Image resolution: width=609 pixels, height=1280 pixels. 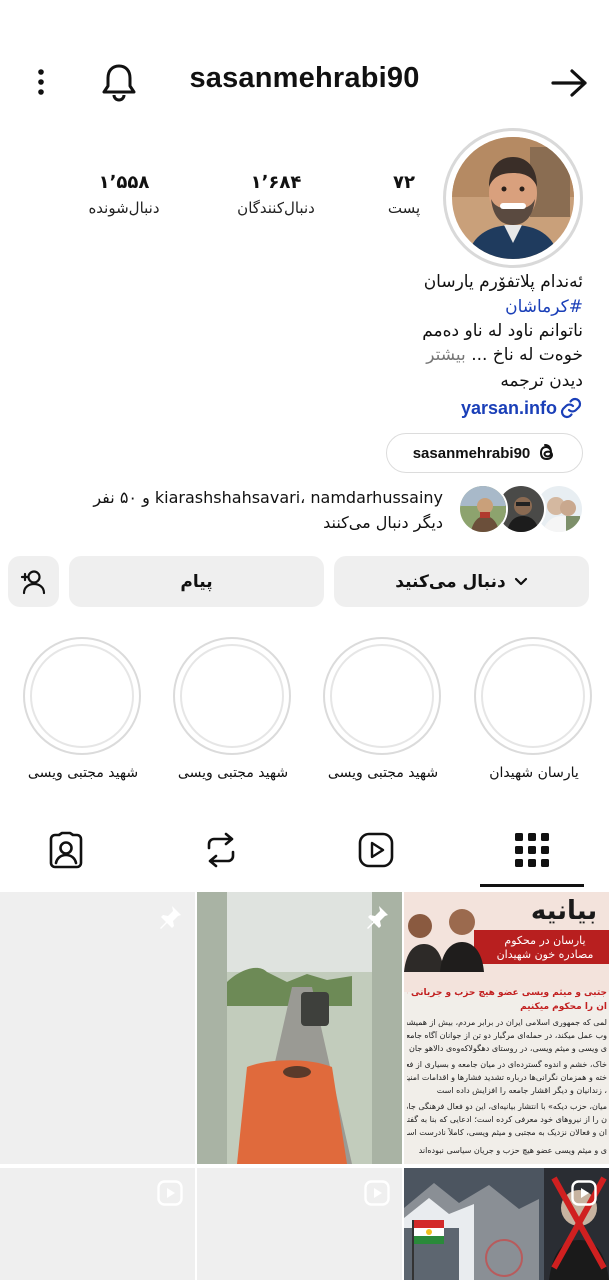 What do you see at coordinates (383, 522) in the screenshot?
I see `followed-by-line-2: دیگر دنبال می‌کنند` at bounding box center [383, 522].